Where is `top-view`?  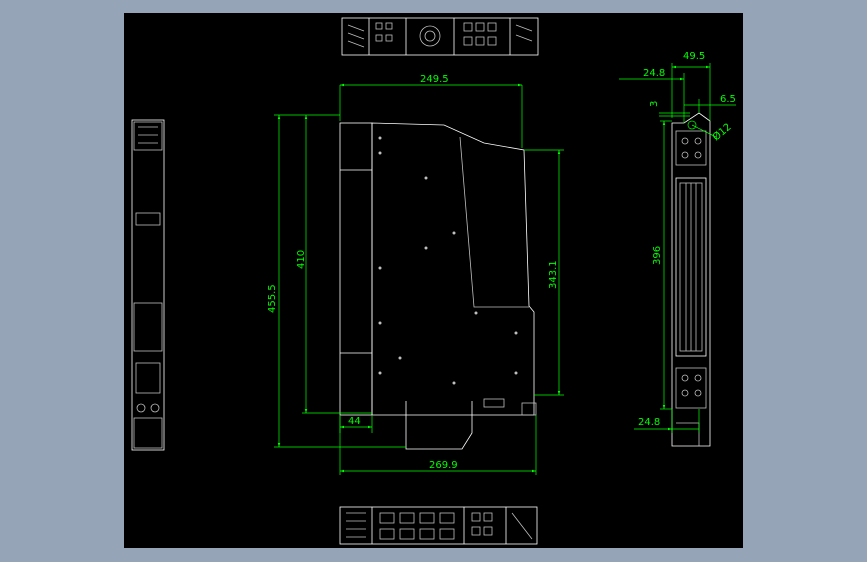 top-view is located at coordinates (440, 36).